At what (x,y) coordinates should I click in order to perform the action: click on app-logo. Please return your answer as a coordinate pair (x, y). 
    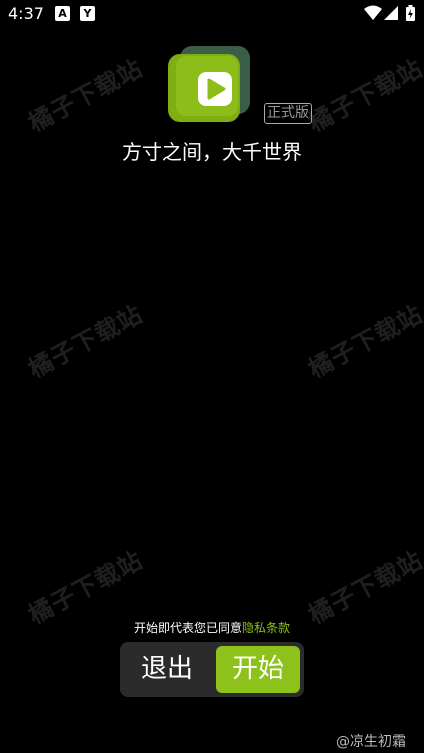
    Looking at the image, I should click on (210, 85).